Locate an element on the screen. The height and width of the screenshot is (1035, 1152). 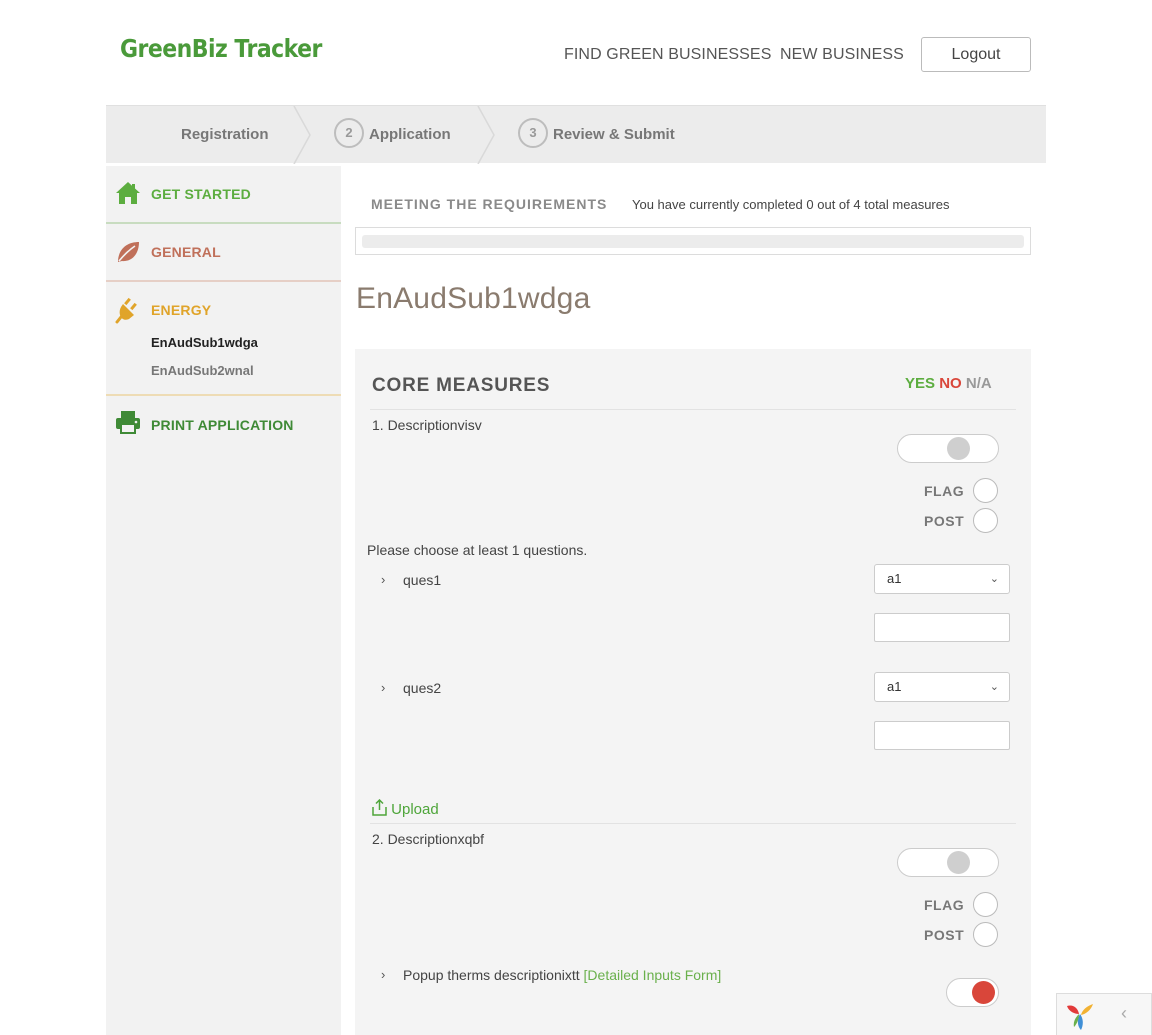
step-application: 2 Application is located at coordinates (392, 135).